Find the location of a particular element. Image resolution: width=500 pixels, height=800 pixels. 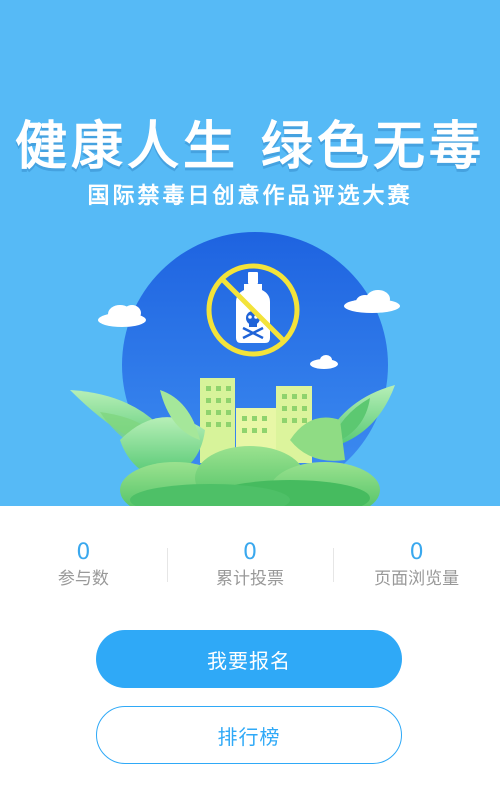

stat-participants: 0 参与数 is located at coordinates (83, 570).